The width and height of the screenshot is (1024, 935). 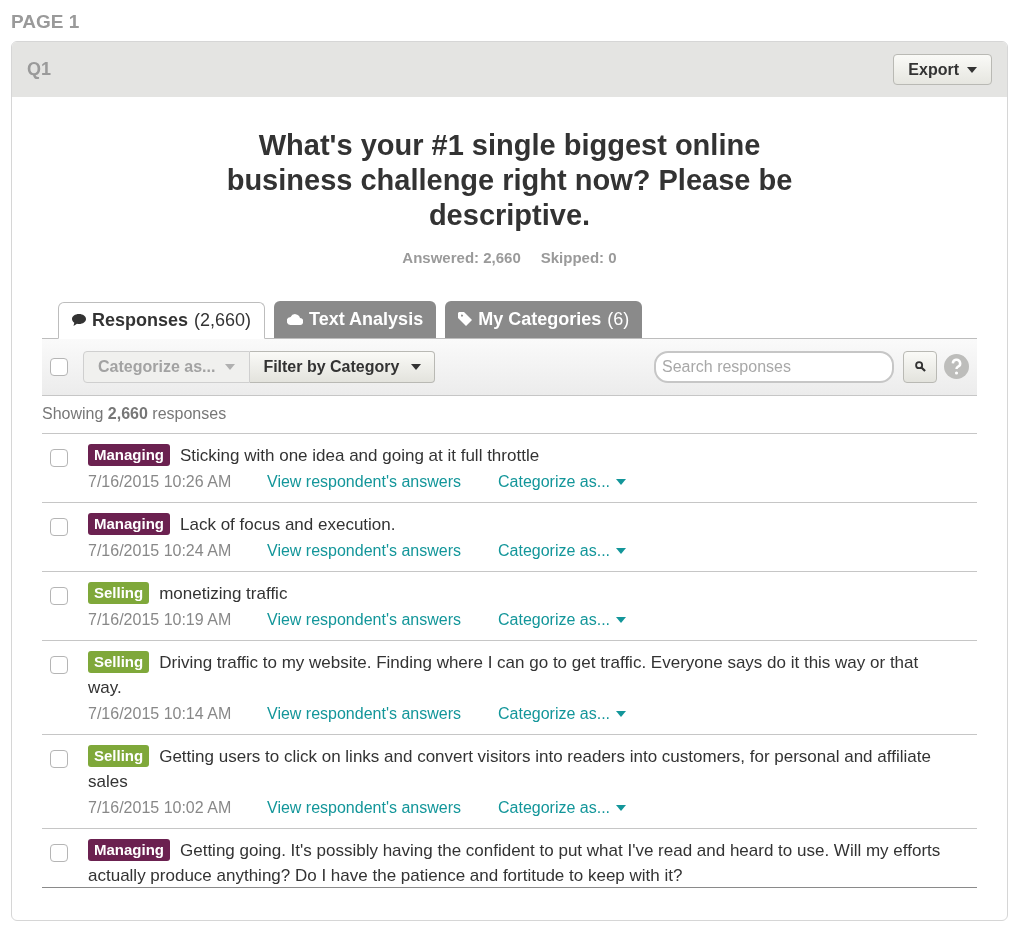 What do you see at coordinates (515, 862) in the screenshot?
I see `response-text: Managing Getting going. It's possibly having the confident to put what I've read and heard to use. Will my efforts actually produce anything? Do I have the patience and fortitude to keep with it?` at bounding box center [515, 862].